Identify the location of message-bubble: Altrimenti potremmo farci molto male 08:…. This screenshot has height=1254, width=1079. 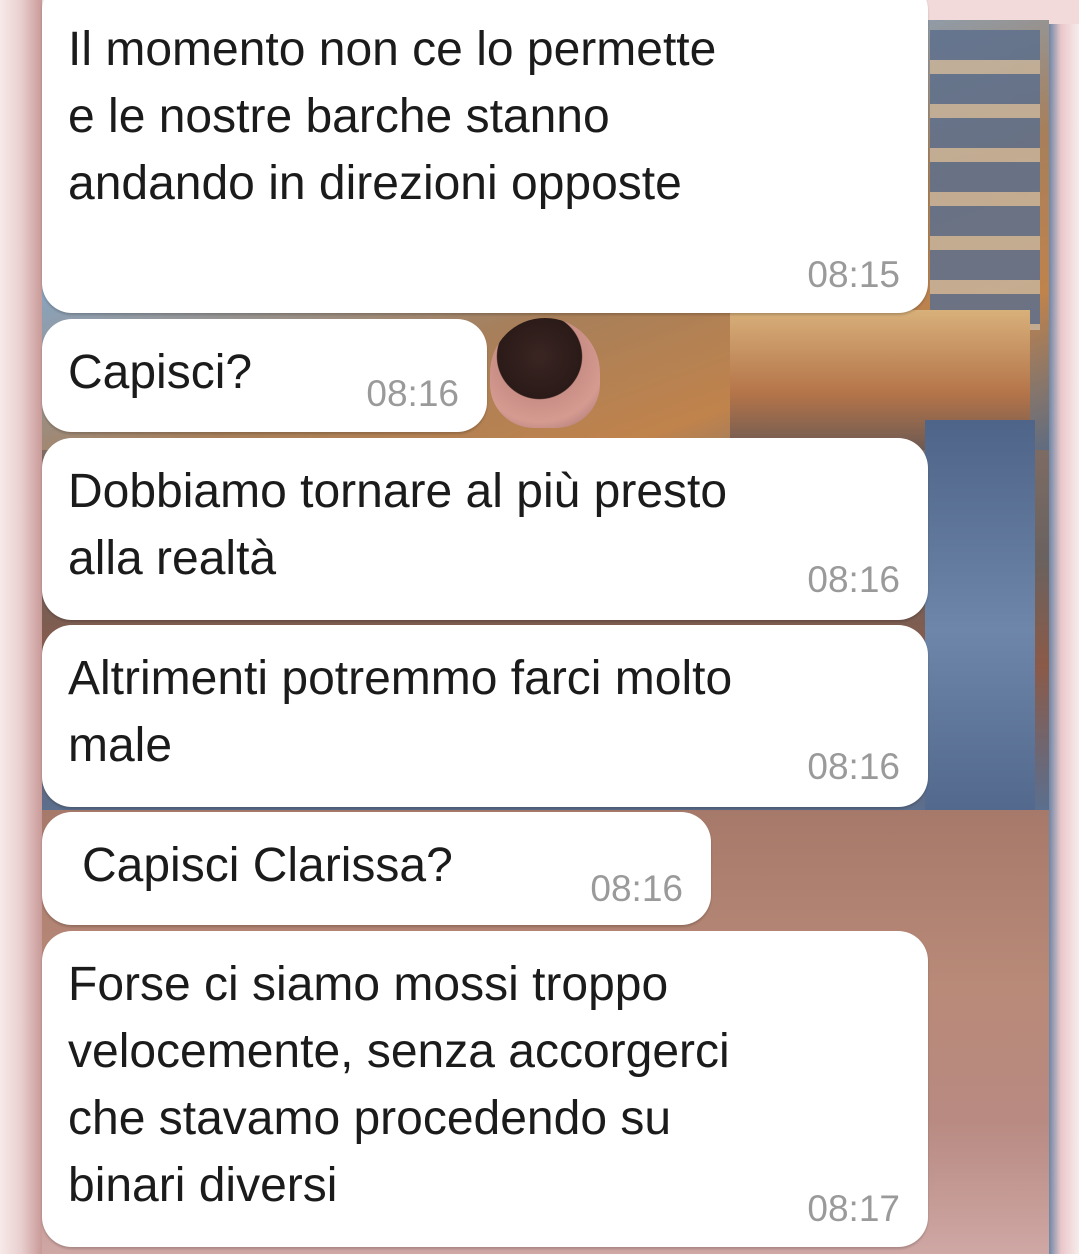
(485, 716).